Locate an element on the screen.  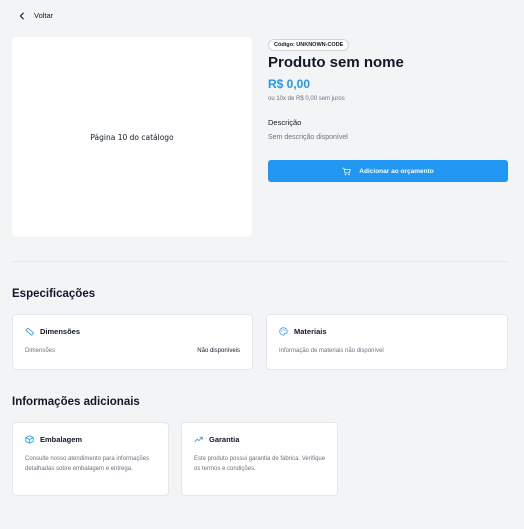
product-title: Produto sem nome is located at coordinates (336, 62).